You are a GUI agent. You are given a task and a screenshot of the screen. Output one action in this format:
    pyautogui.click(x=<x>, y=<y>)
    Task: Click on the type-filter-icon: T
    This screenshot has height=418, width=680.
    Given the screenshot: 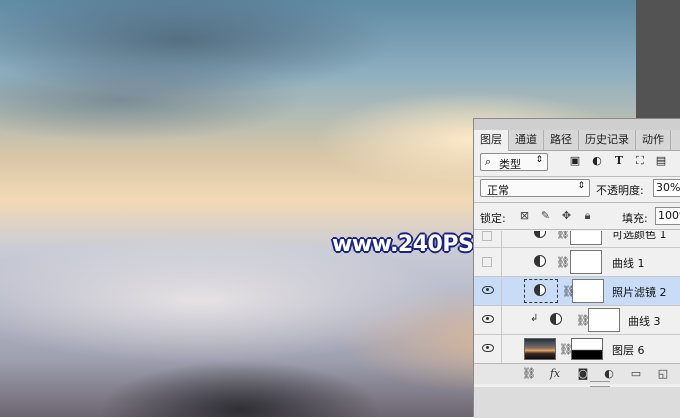 What is the action you would take?
    pyautogui.click(x=619, y=161)
    